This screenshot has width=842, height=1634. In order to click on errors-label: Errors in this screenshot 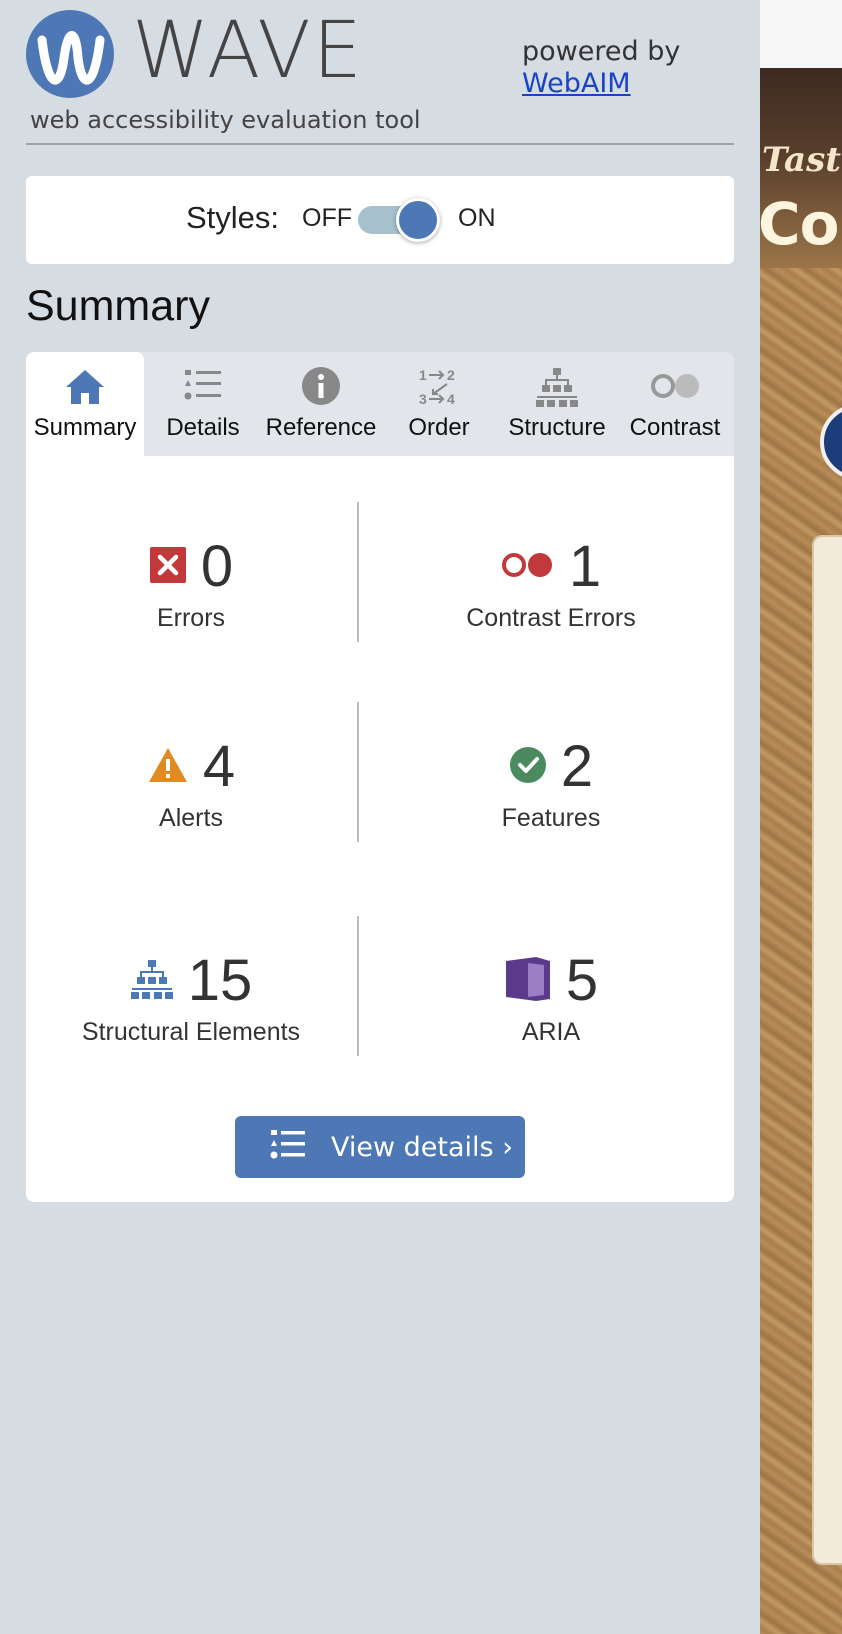, I will do `click(191, 618)`.